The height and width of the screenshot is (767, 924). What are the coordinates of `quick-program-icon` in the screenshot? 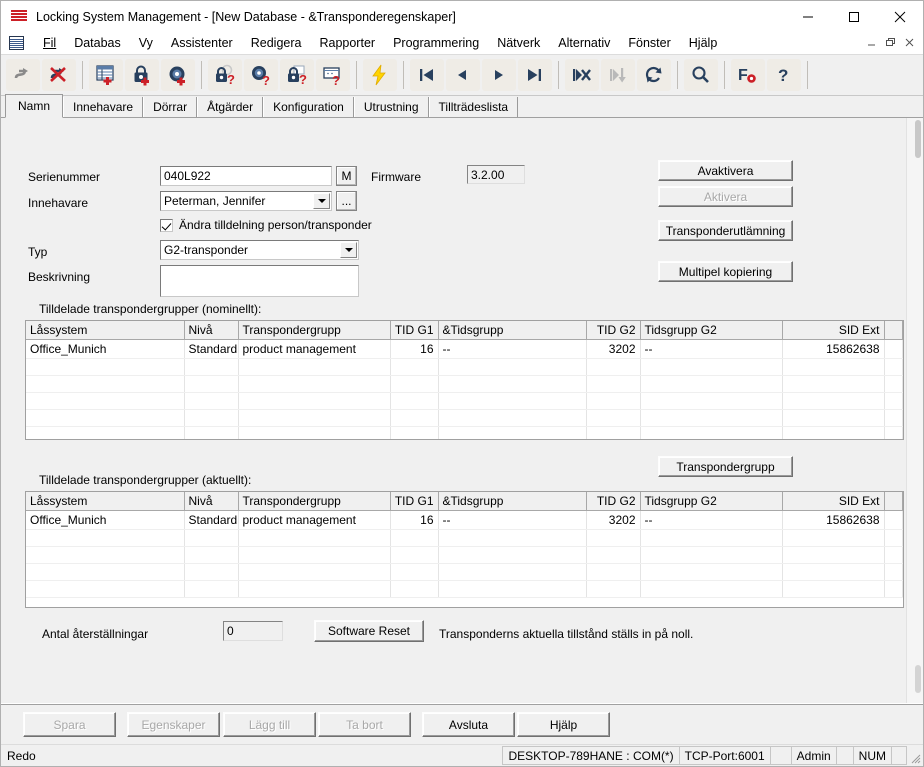 It's located at (380, 75).